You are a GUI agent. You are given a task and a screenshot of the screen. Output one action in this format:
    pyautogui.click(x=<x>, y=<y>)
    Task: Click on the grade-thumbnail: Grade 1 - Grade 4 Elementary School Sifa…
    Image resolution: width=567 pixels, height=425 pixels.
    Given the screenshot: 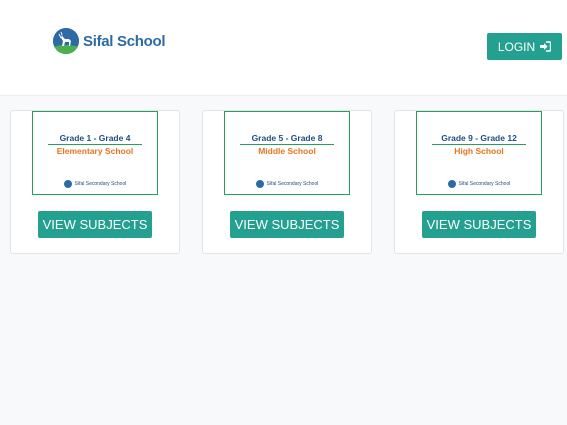 What is the action you would take?
    pyautogui.click(x=95, y=153)
    